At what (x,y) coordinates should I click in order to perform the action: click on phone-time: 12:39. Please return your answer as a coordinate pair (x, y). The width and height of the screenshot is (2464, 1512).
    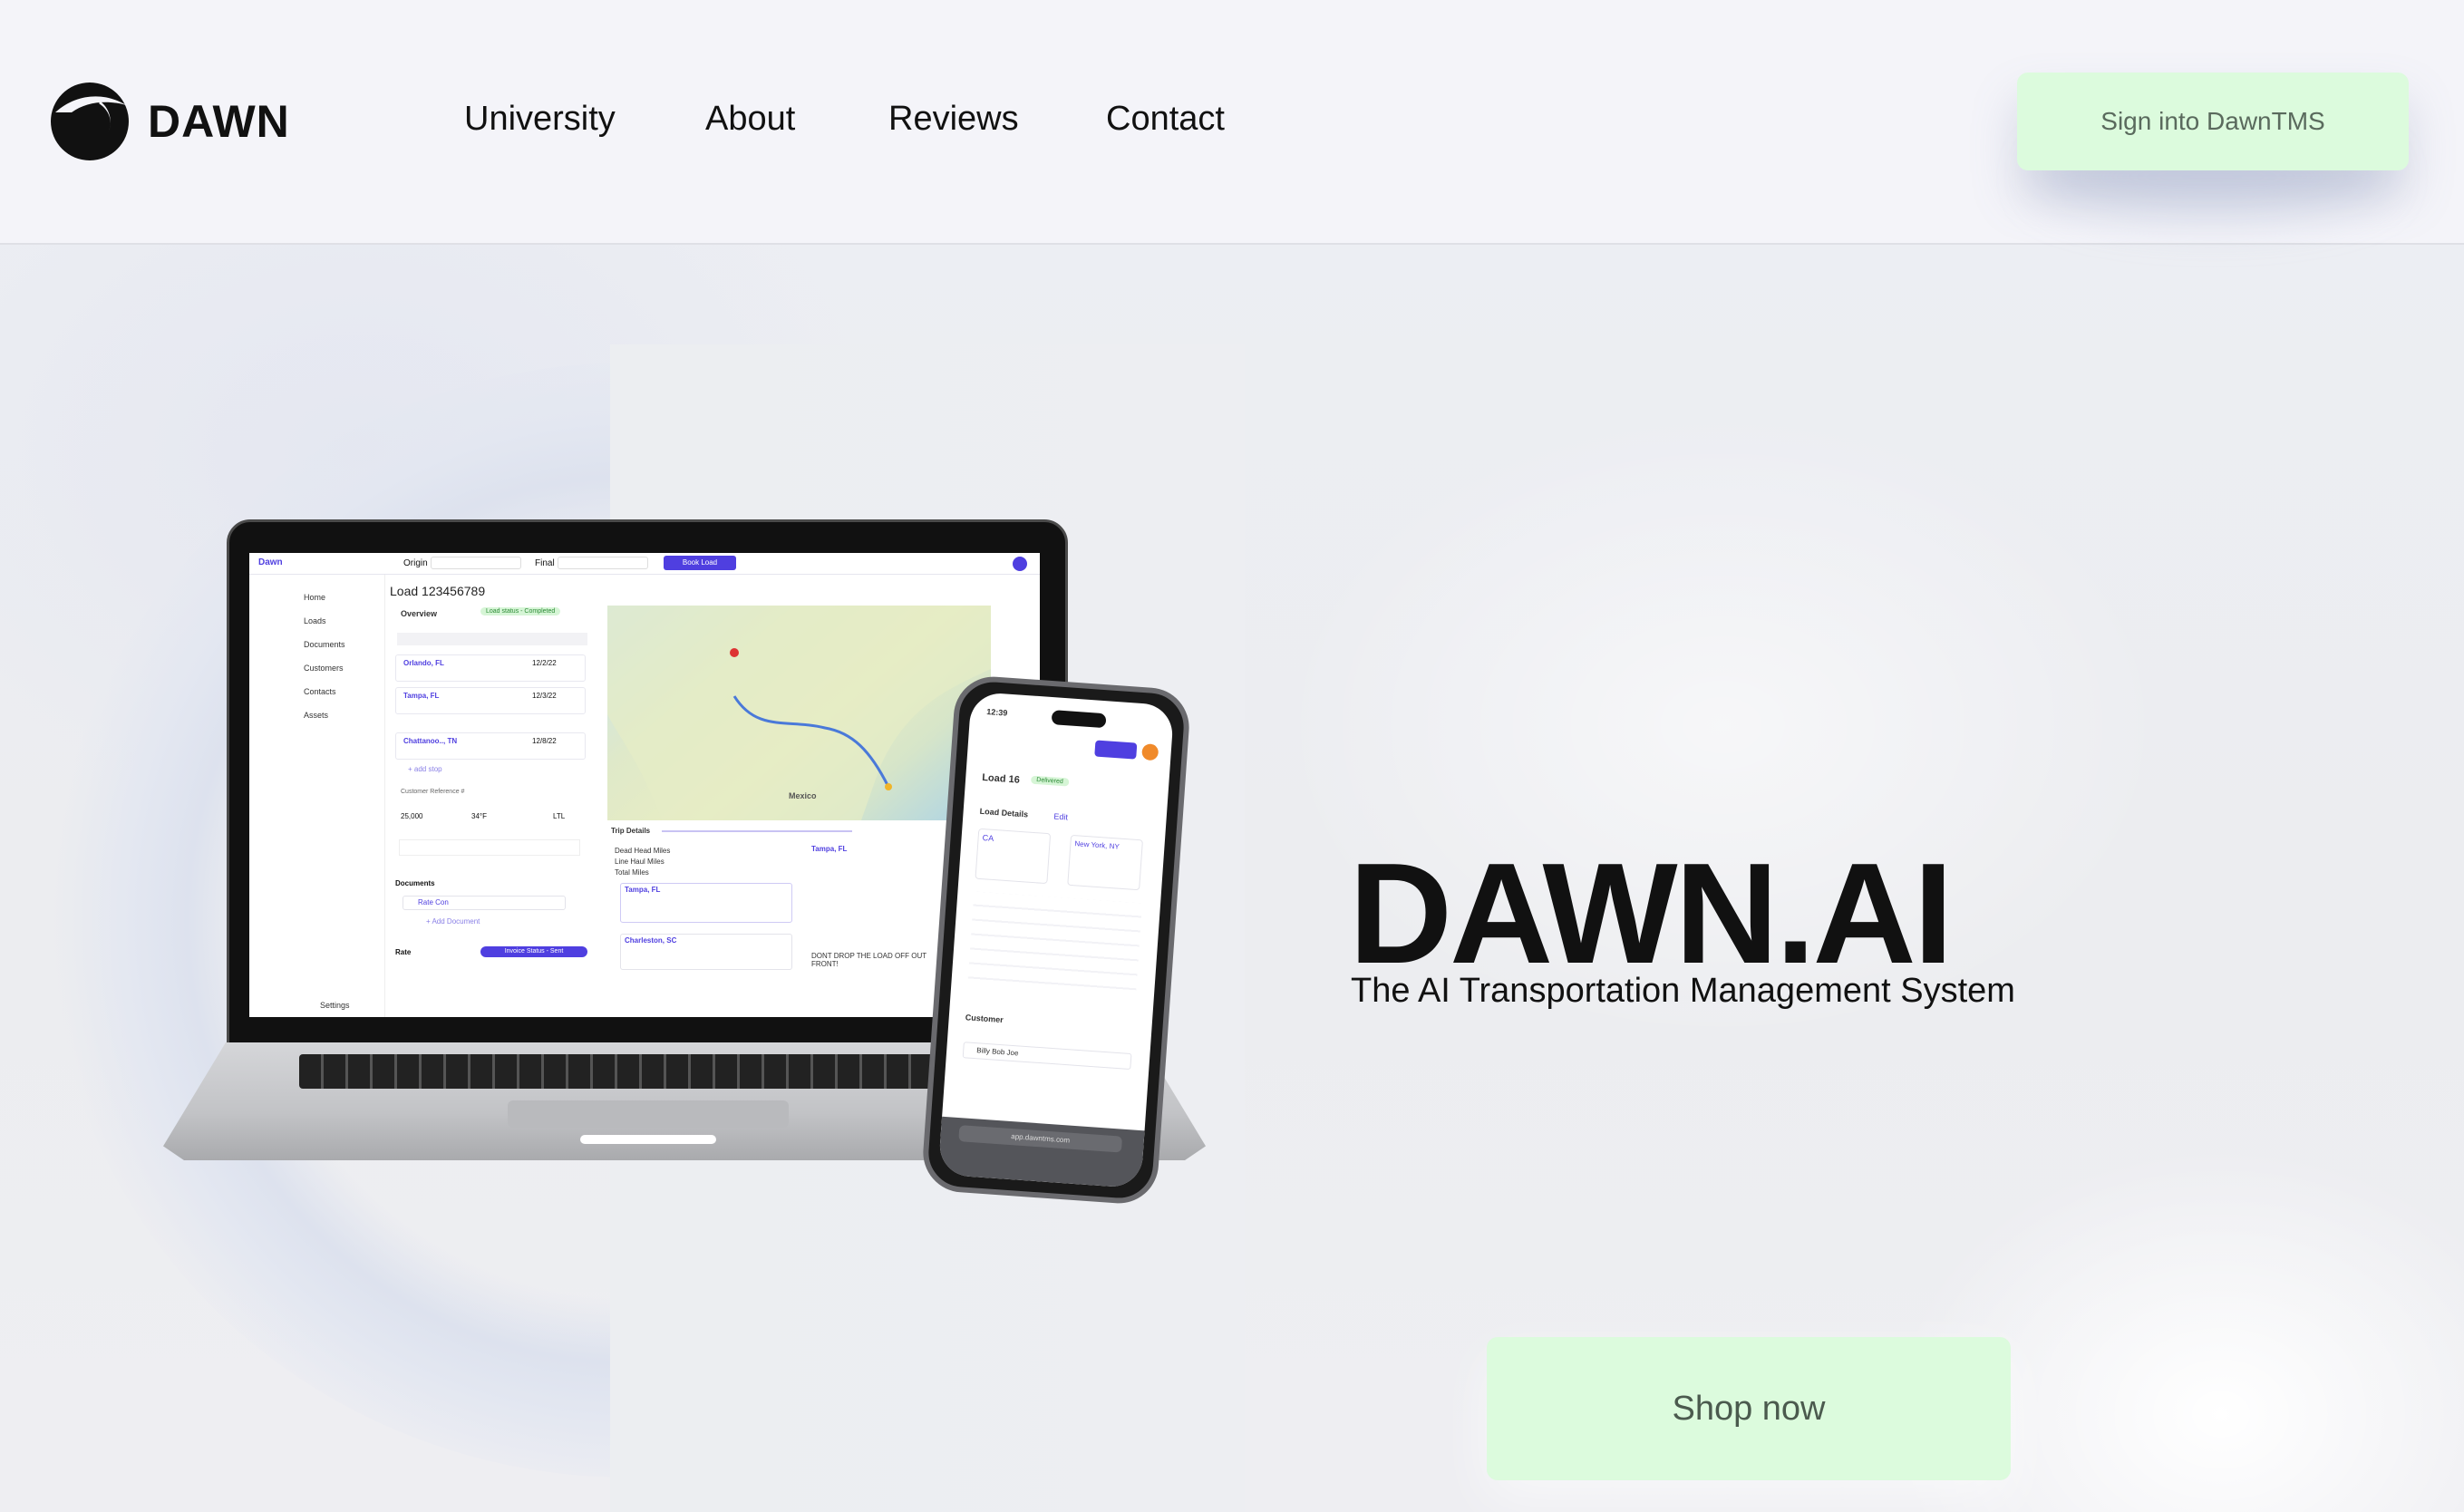
    Looking at the image, I should click on (997, 713).